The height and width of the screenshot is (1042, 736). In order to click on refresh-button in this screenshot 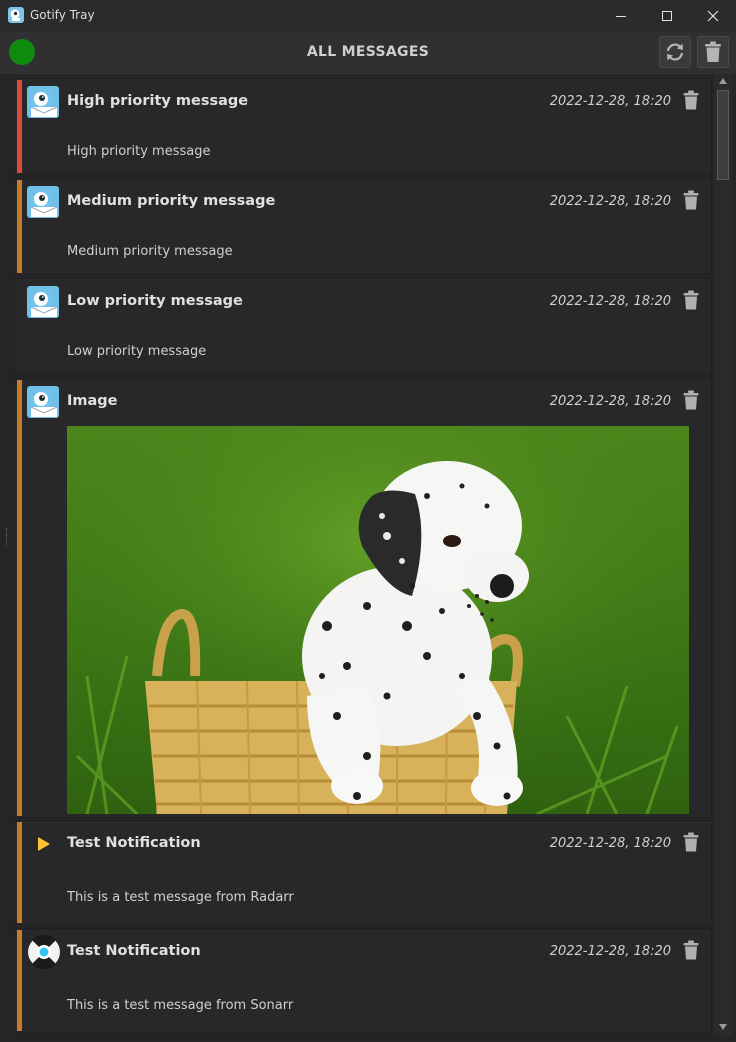, I will do `click(675, 52)`.